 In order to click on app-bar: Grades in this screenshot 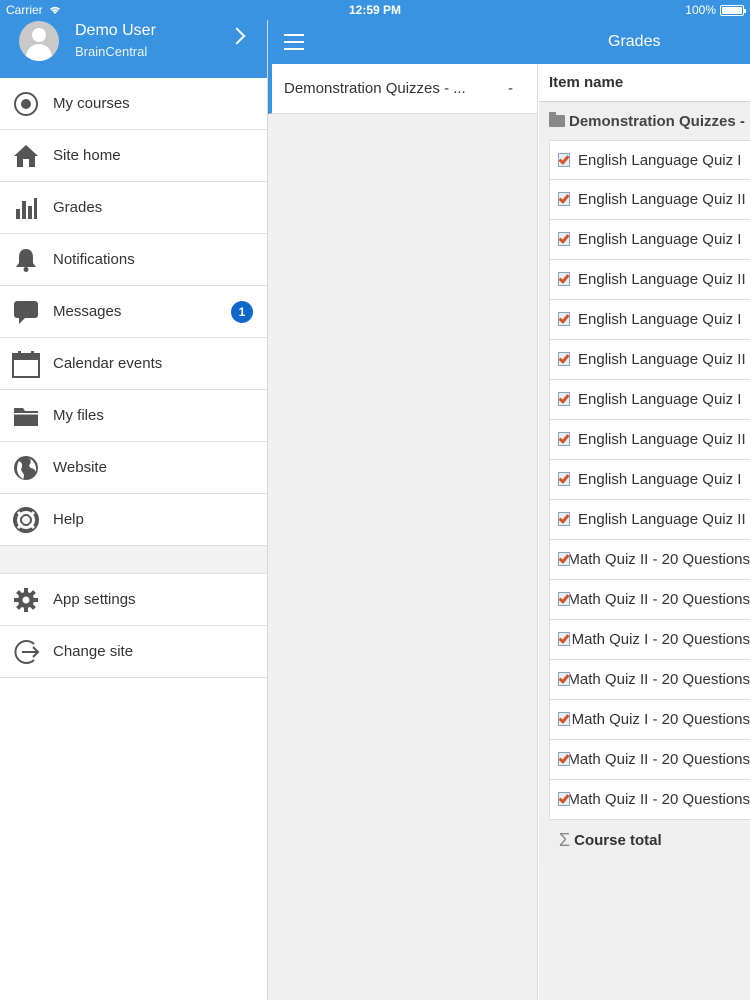, I will do `click(509, 42)`.